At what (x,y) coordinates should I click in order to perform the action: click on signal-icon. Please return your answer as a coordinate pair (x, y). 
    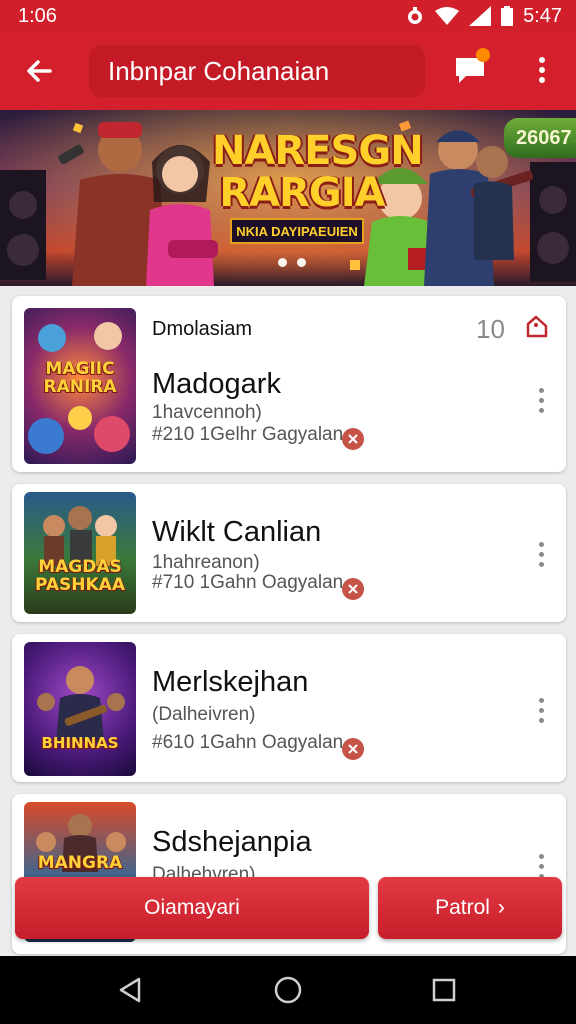
    Looking at the image, I should click on (480, 16).